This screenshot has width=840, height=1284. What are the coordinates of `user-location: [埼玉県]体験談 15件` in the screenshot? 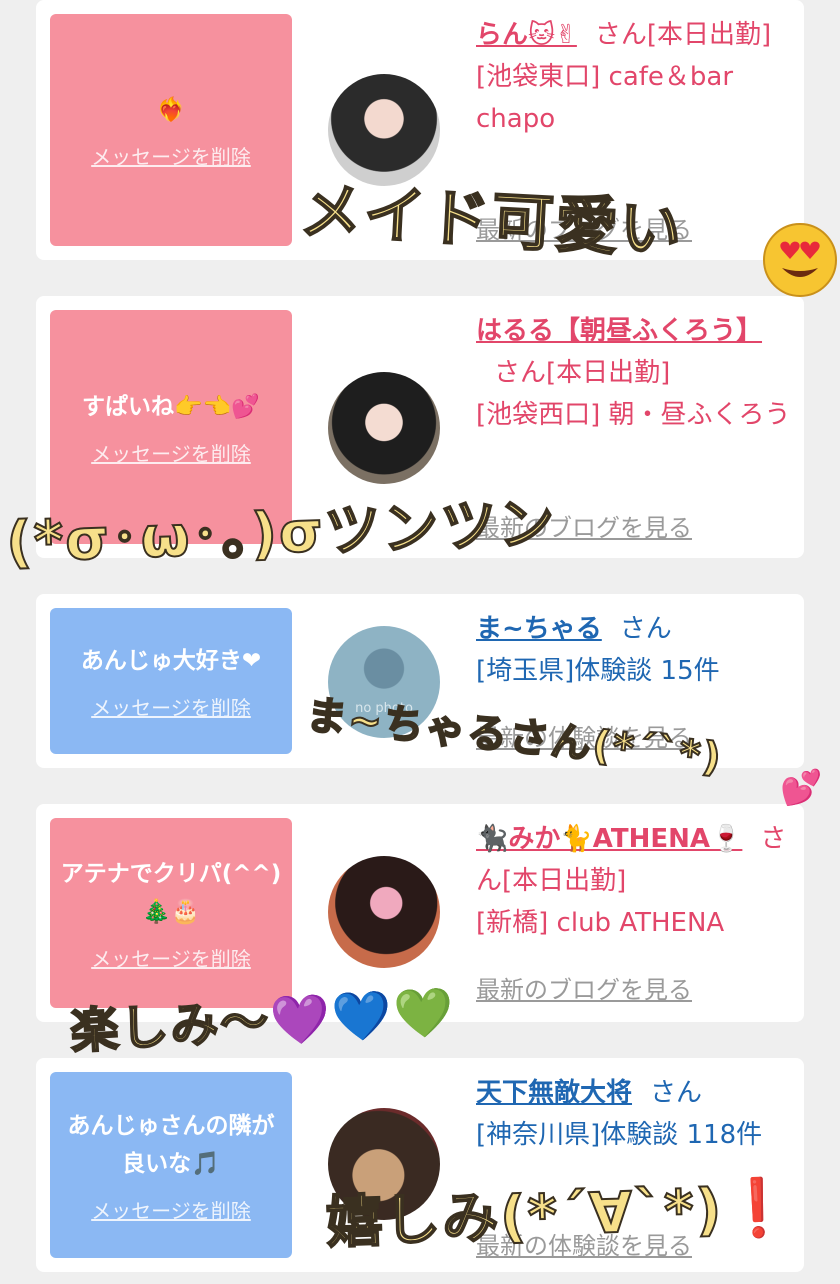 It's located at (598, 671).